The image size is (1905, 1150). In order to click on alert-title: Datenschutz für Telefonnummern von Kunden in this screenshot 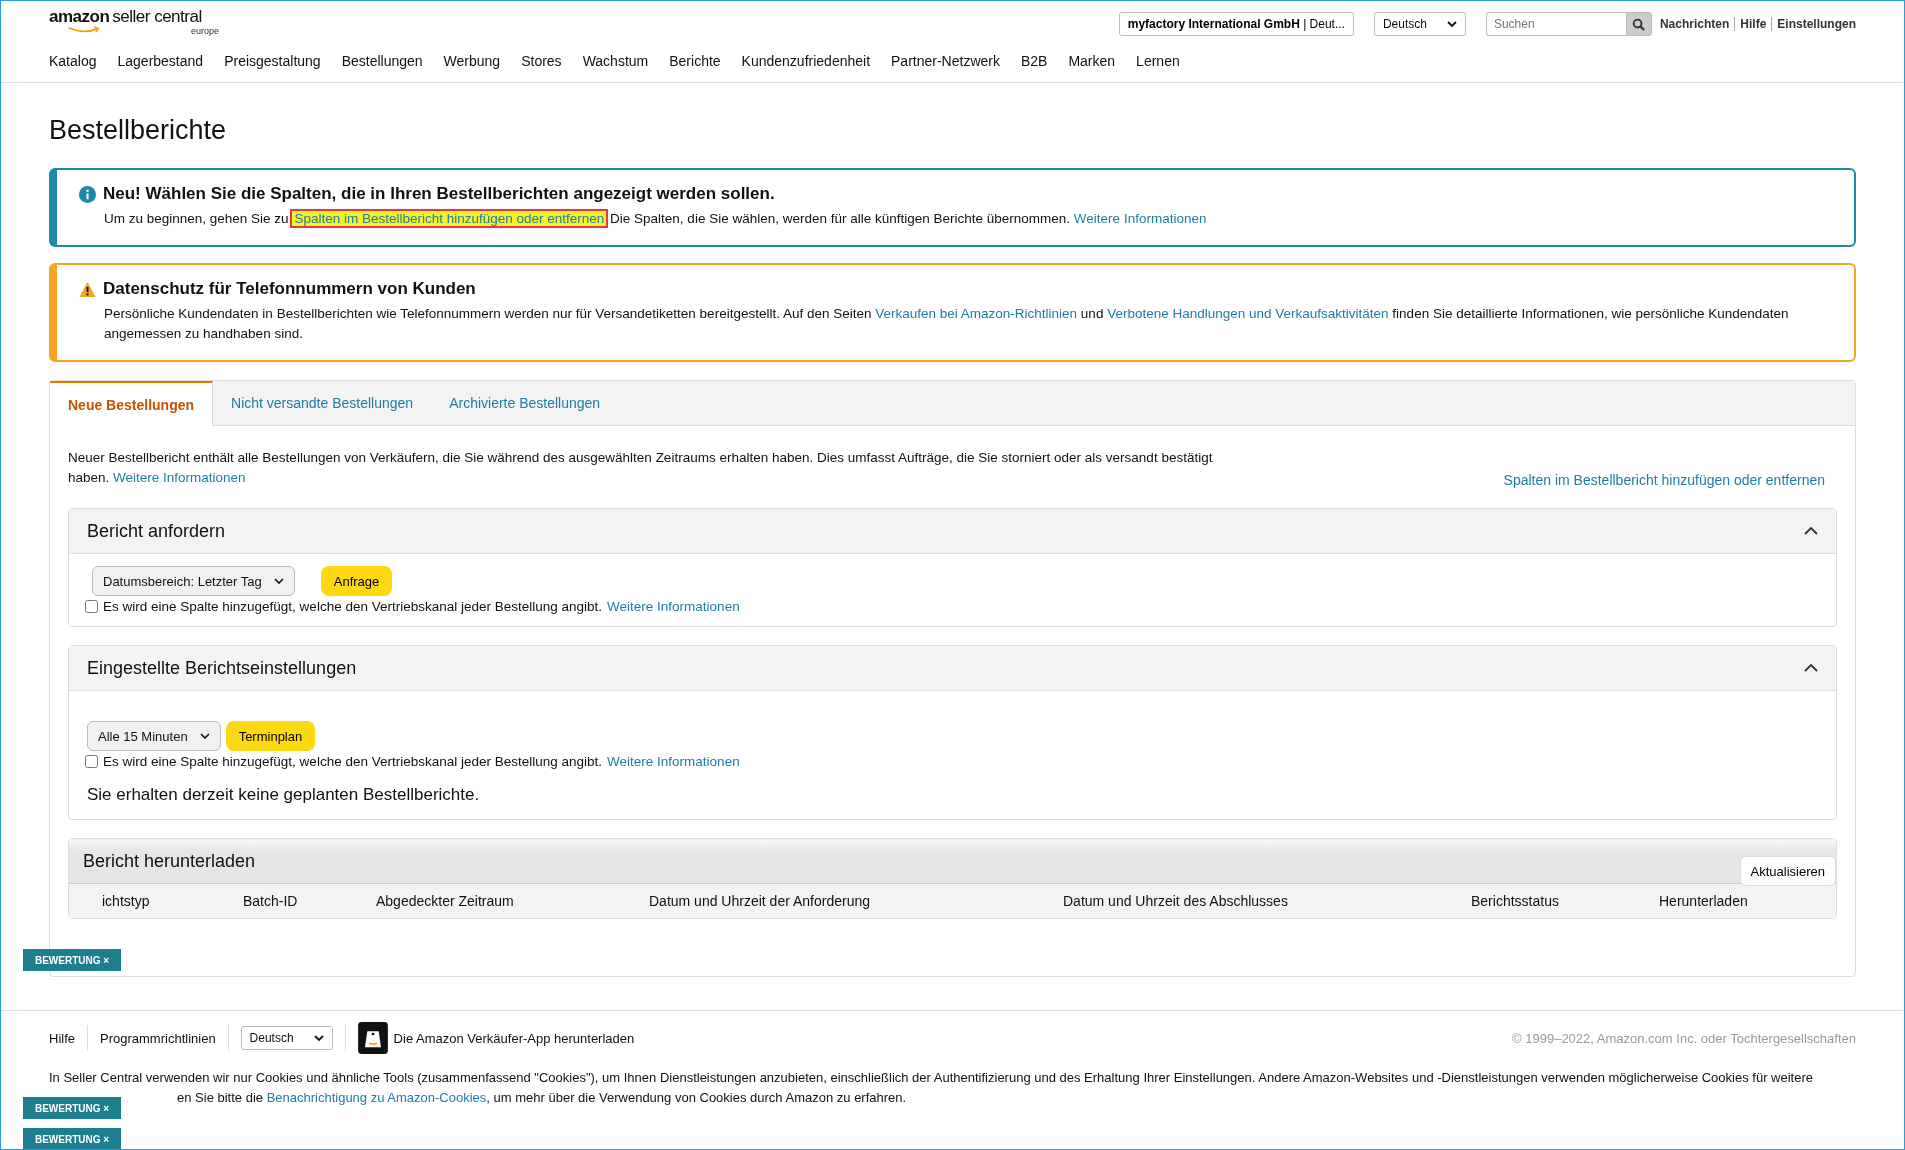, I will do `click(289, 289)`.